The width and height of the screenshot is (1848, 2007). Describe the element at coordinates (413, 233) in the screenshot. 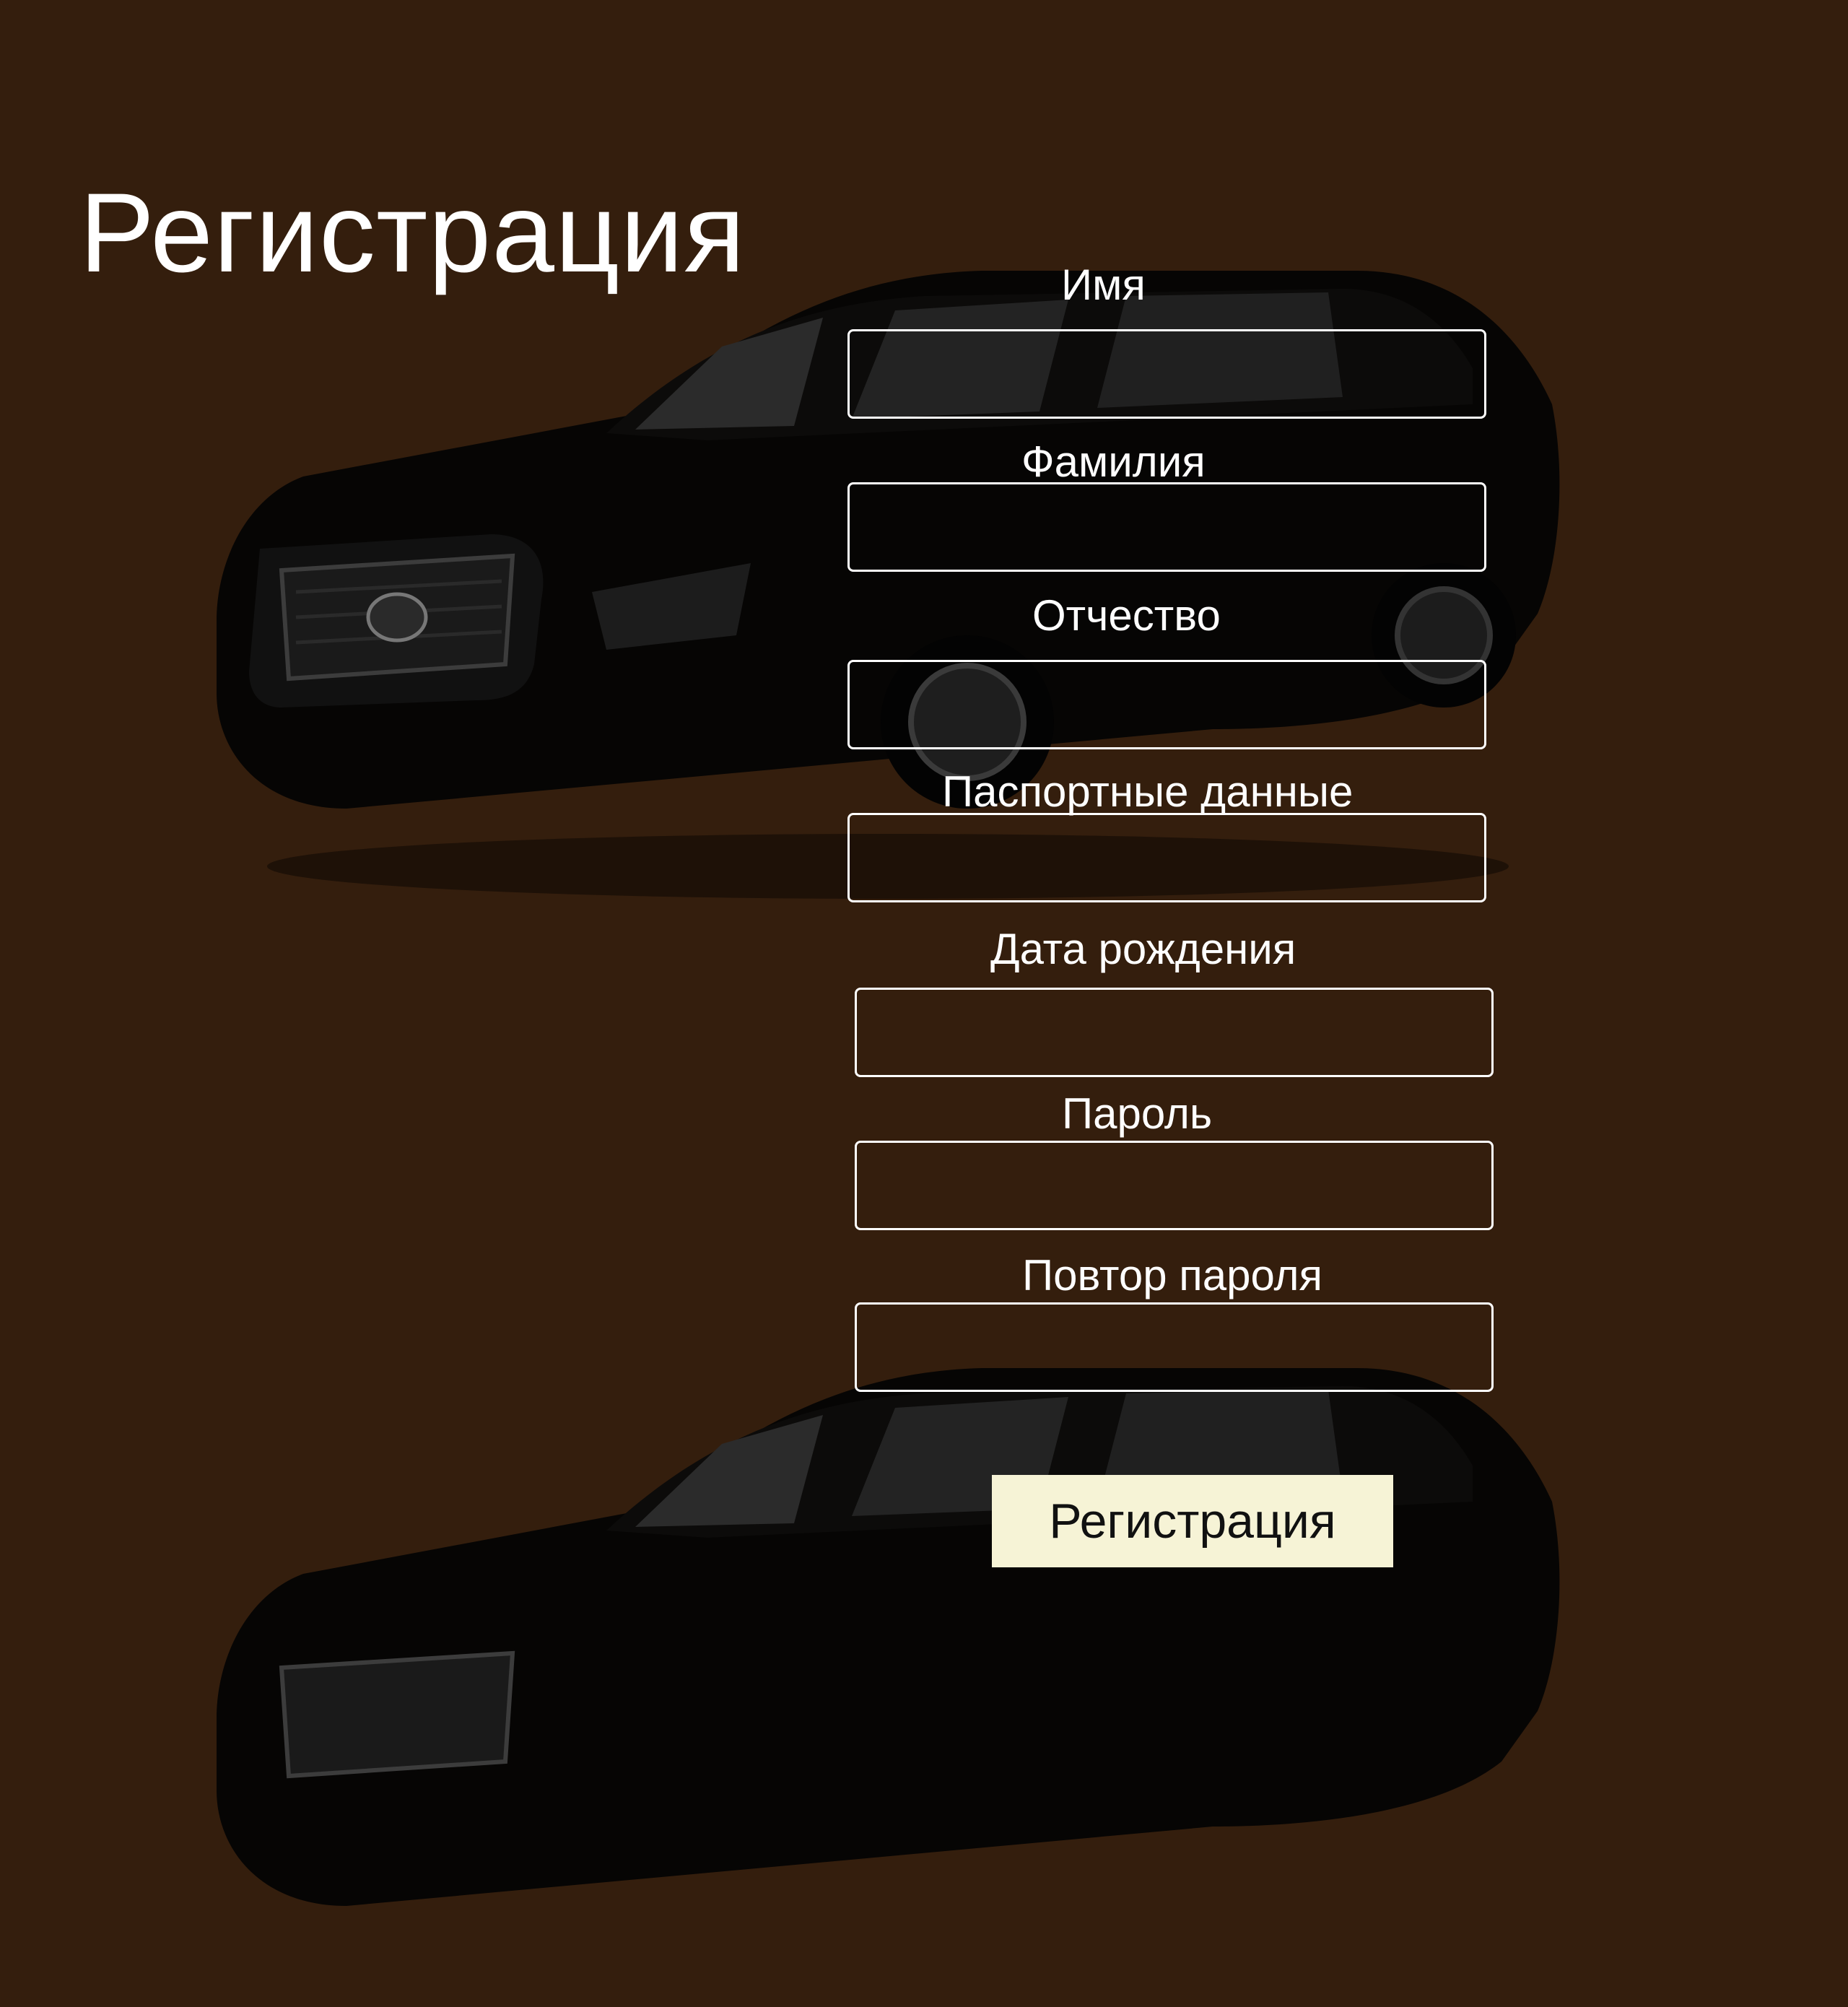

I see `page-title: Регистрация` at that location.